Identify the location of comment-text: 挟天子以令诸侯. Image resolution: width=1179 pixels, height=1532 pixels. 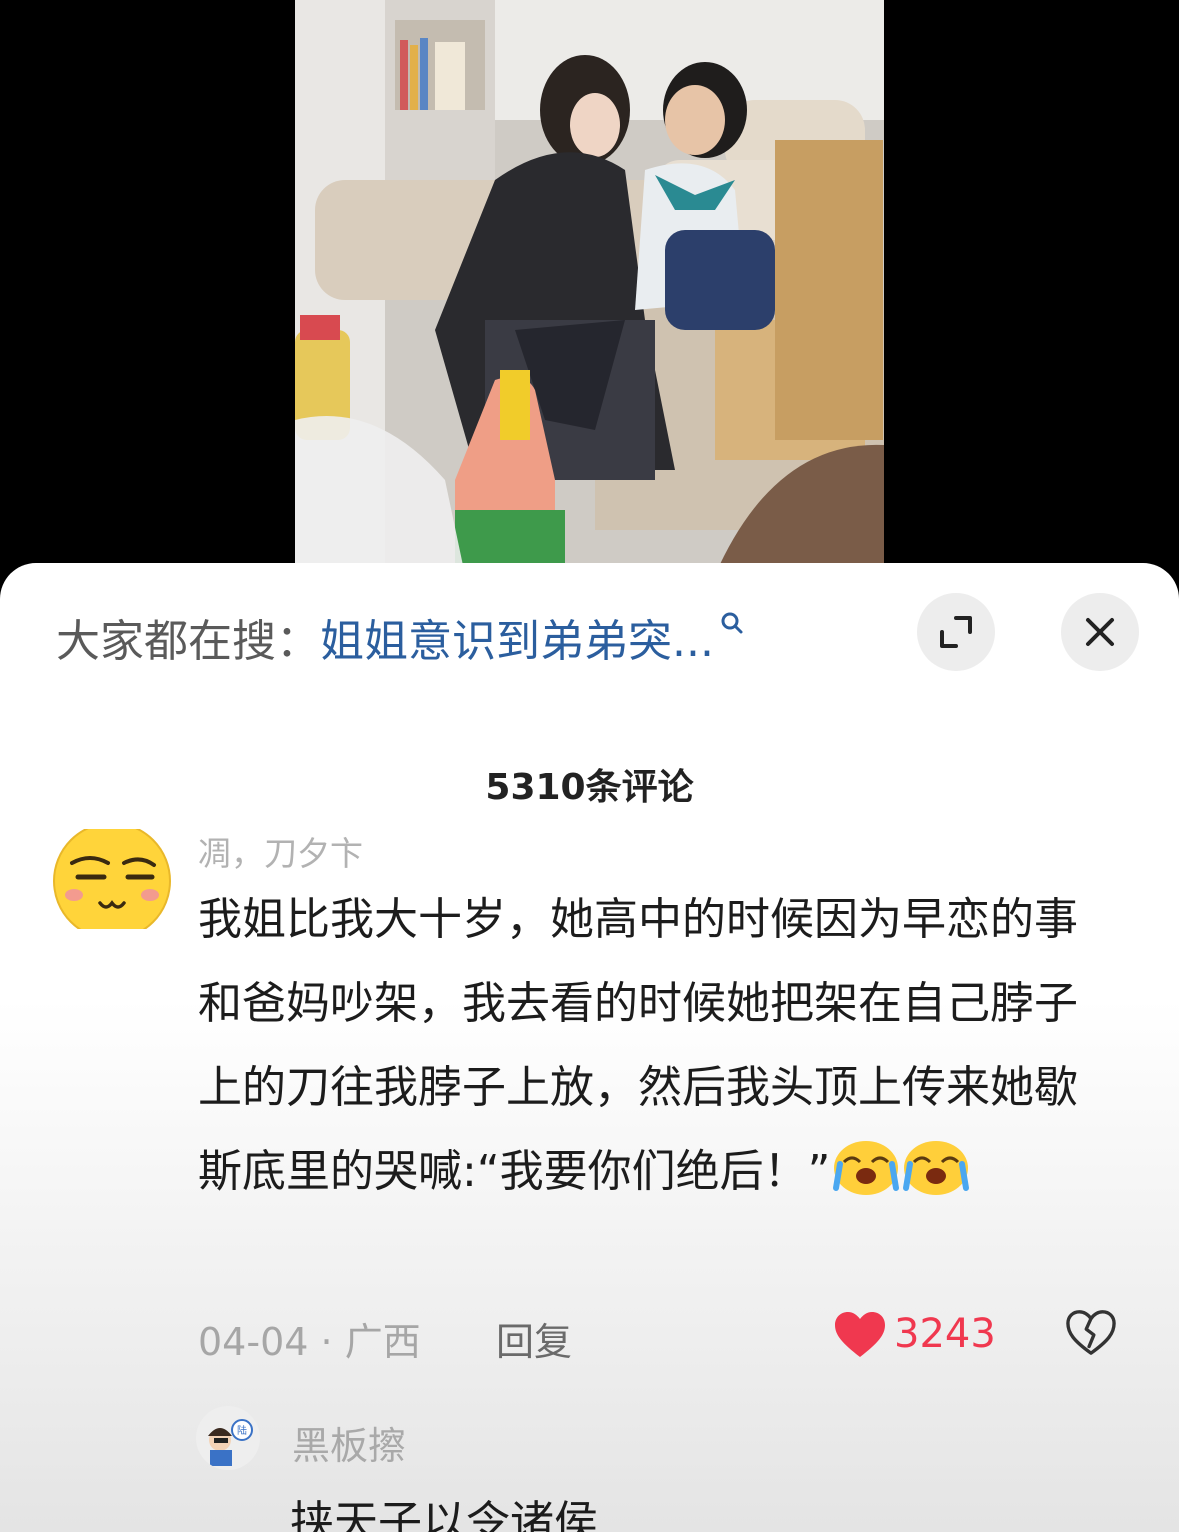
(444, 1509).